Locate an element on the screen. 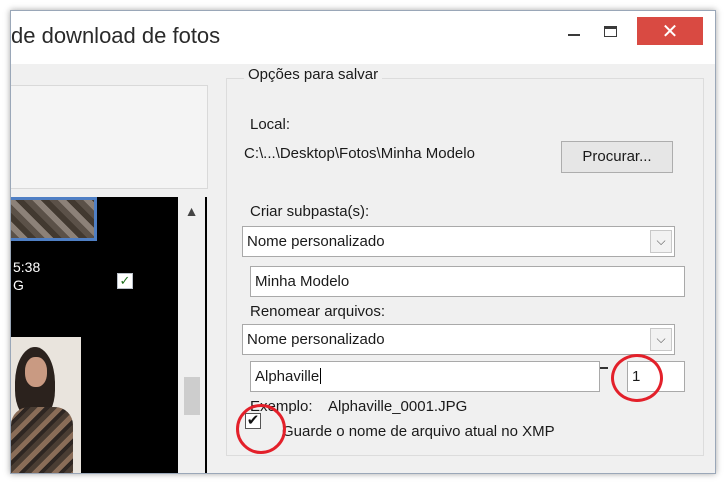 The width and height of the screenshot is (726, 484). rename-name-text: Alphaville is located at coordinates (287, 376).